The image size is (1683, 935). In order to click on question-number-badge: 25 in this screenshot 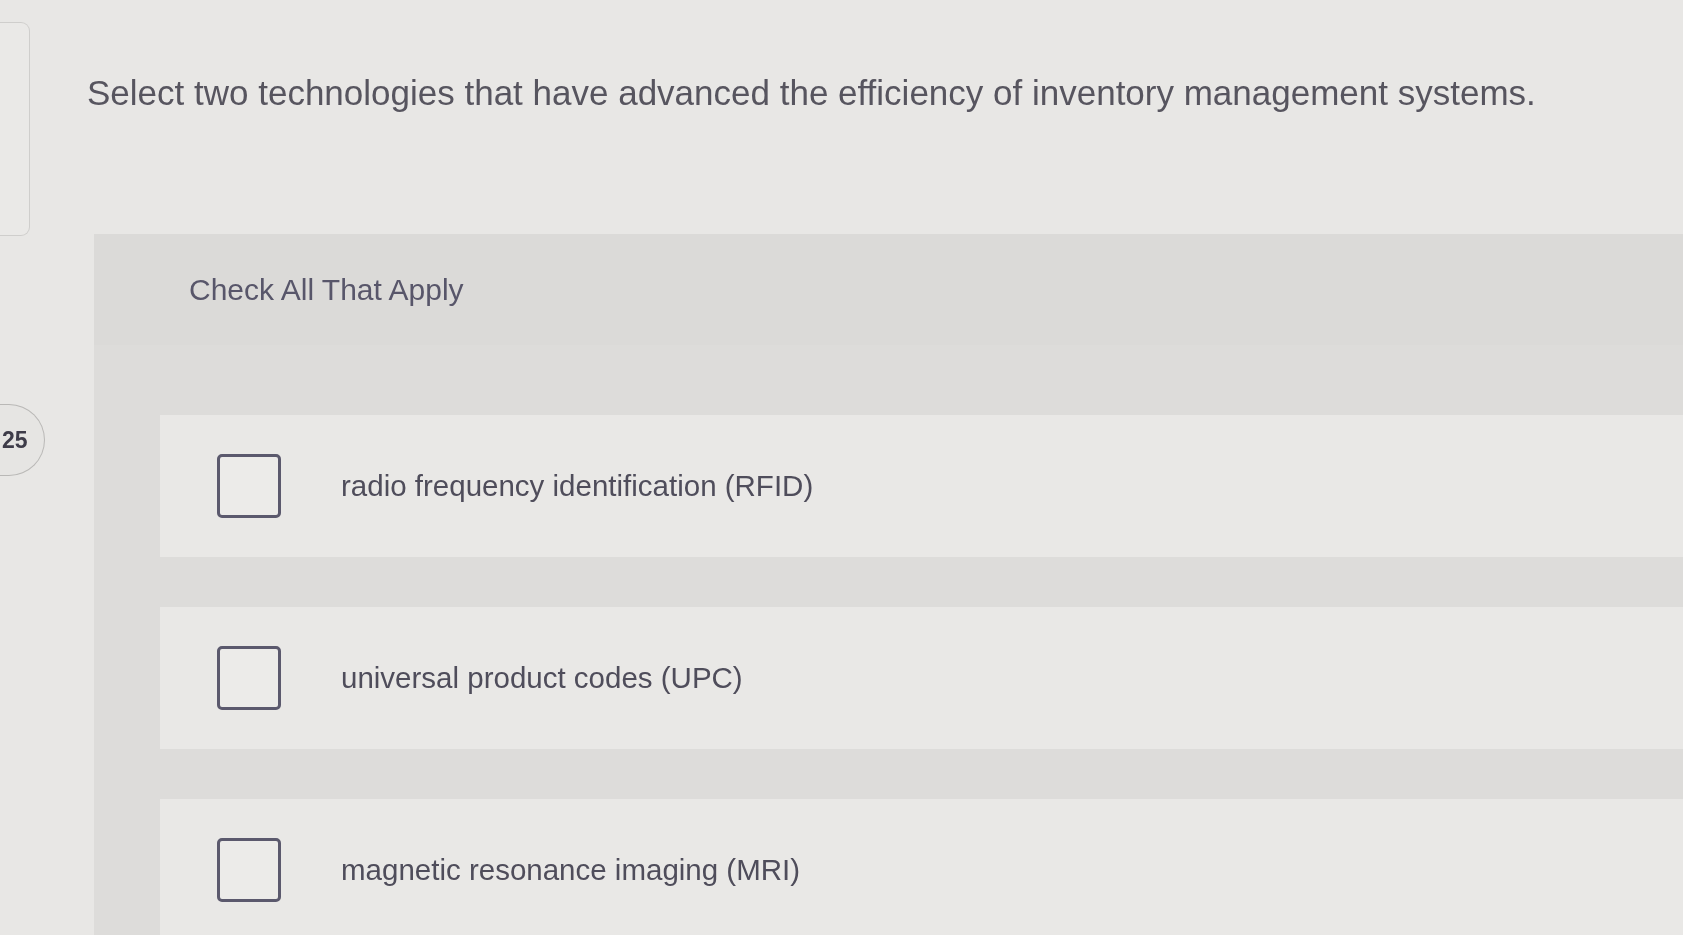, I will do `click(22, 440)`.